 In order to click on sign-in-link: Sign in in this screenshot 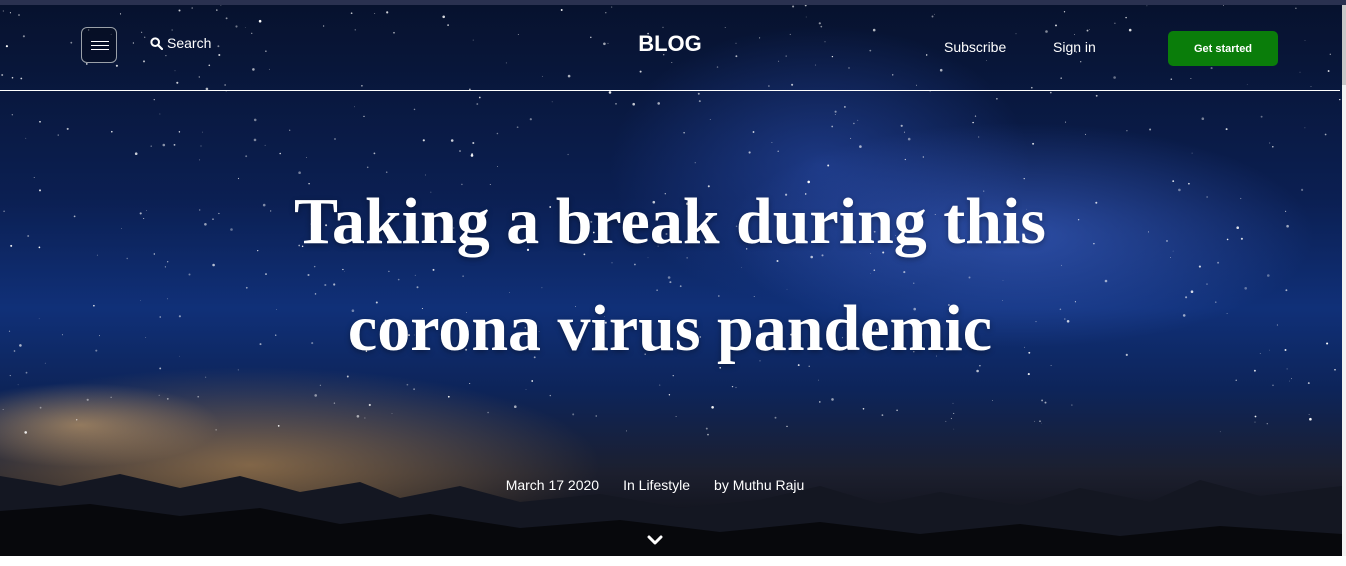, I will do `click(1074, 47)`.